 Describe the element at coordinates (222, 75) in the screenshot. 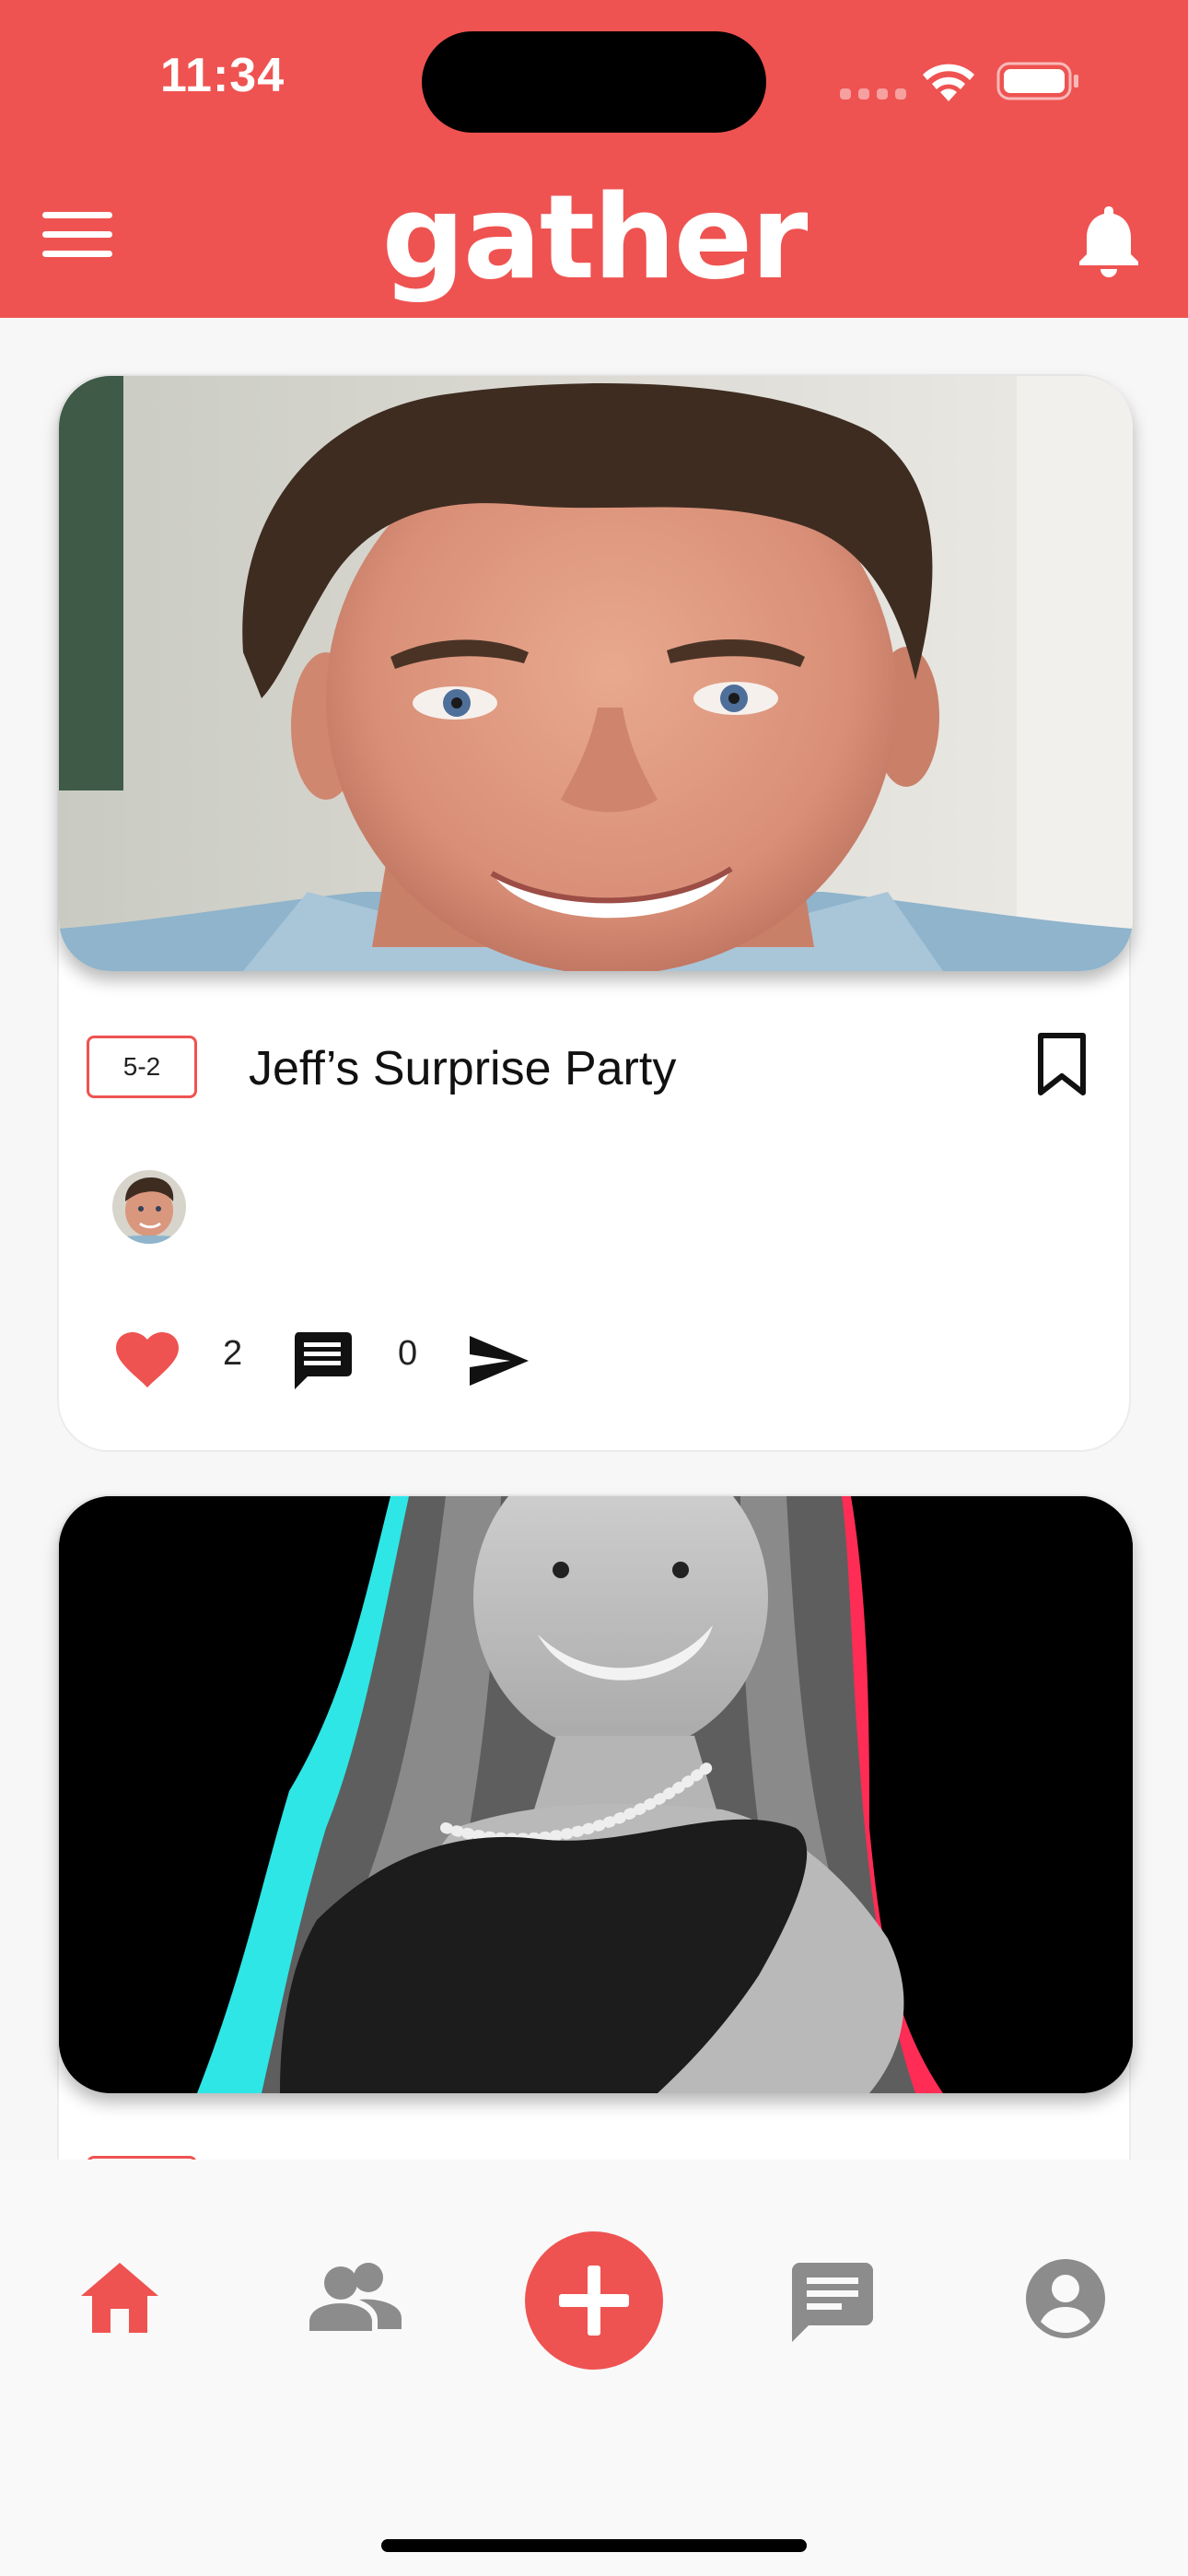

I see `status-time: 11:34` at that location.